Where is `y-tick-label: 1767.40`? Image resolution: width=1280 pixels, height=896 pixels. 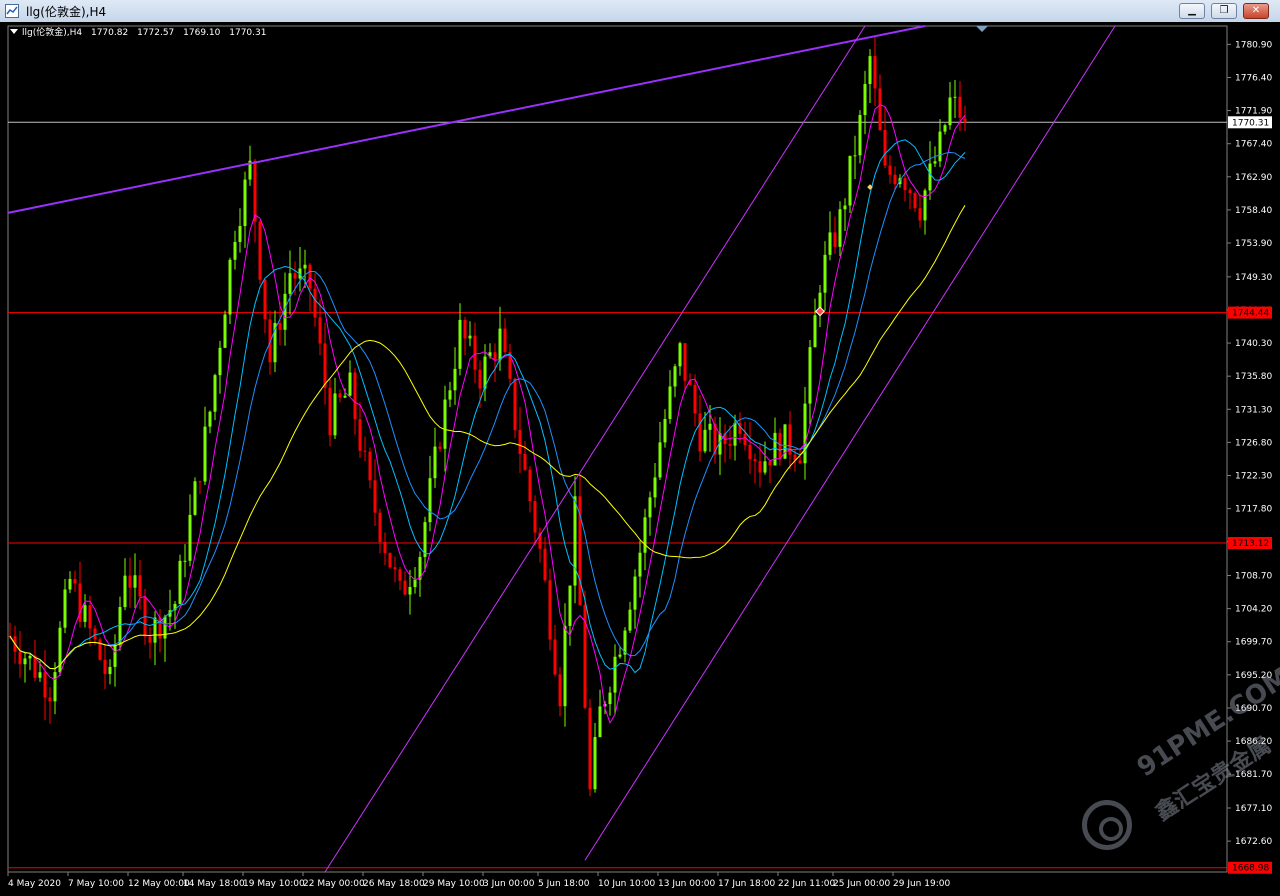
y-tick-label: 1767.40 is located at coordinates (1253, 145).